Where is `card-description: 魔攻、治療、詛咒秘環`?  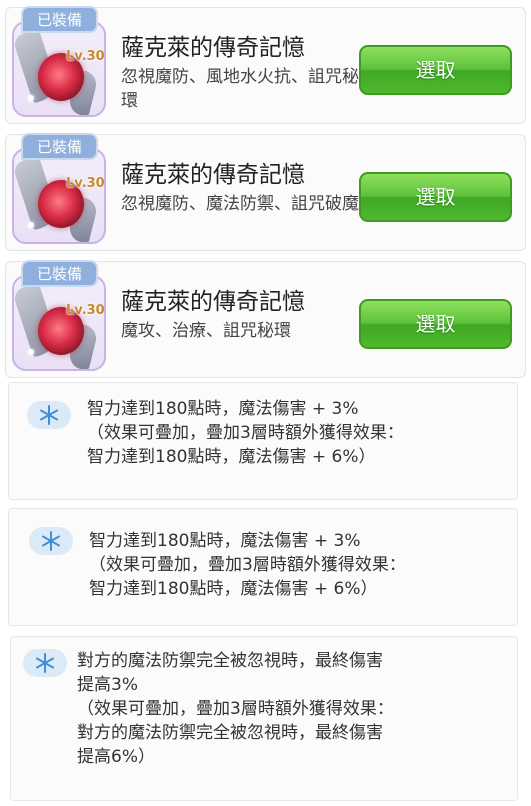
card-description: 魔攻、治療、詛咒秘環 is located at coordinates (206, 331).